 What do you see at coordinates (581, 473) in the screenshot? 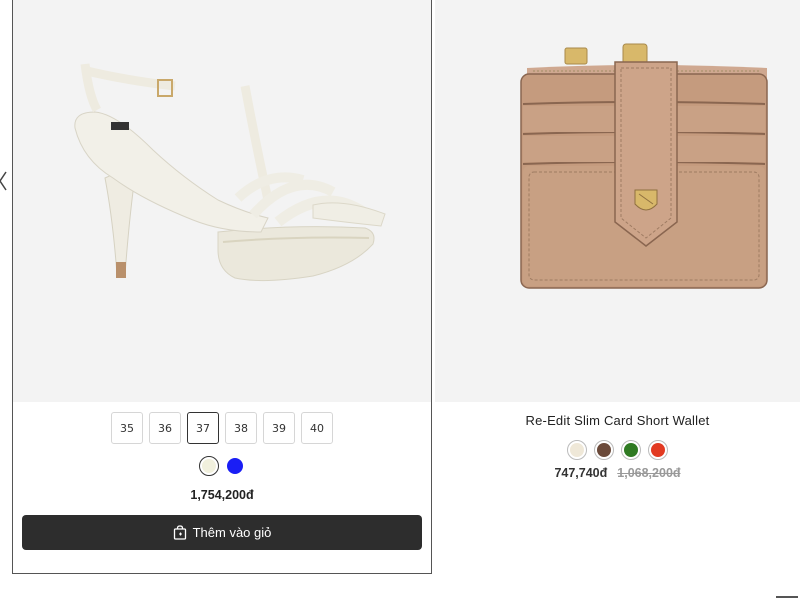
I see `sale-price: 747,740đ` at bounding box center [581, 473].